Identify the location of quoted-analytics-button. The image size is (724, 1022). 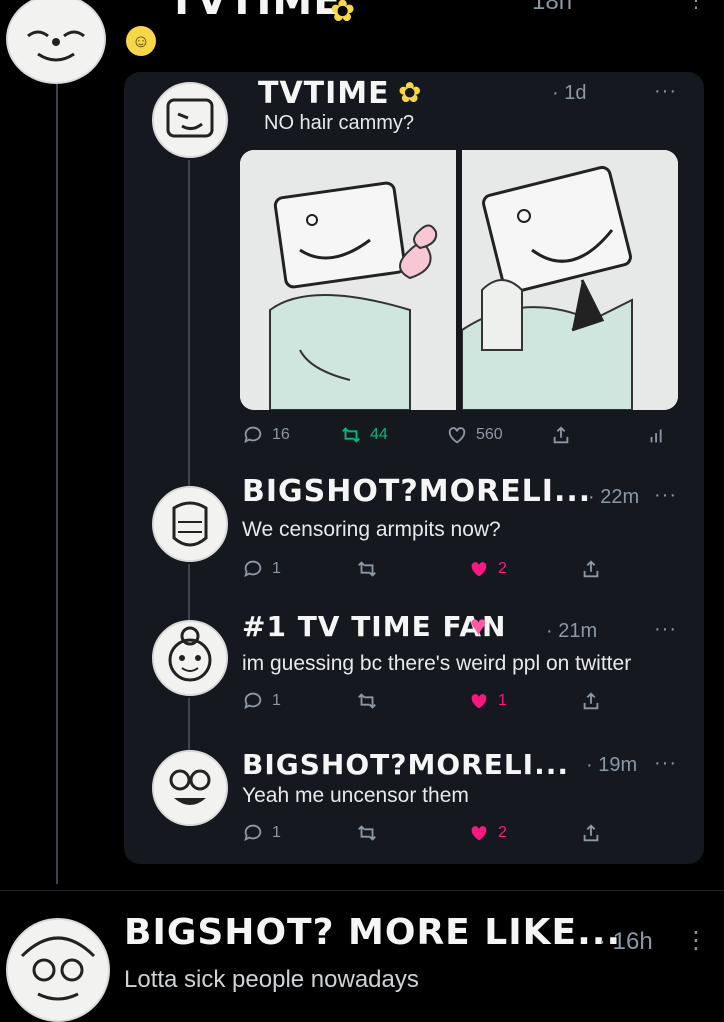
(657, 435).